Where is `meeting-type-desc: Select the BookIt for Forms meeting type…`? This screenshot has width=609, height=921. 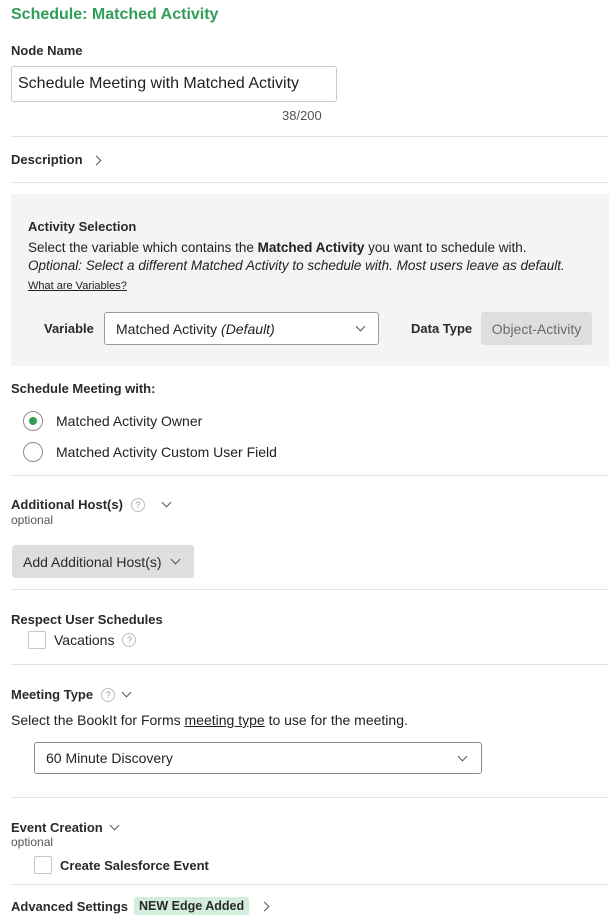
meeting-type-desc: Select the BookIt for Forms meeting type… is located at coordinates (209, 720).